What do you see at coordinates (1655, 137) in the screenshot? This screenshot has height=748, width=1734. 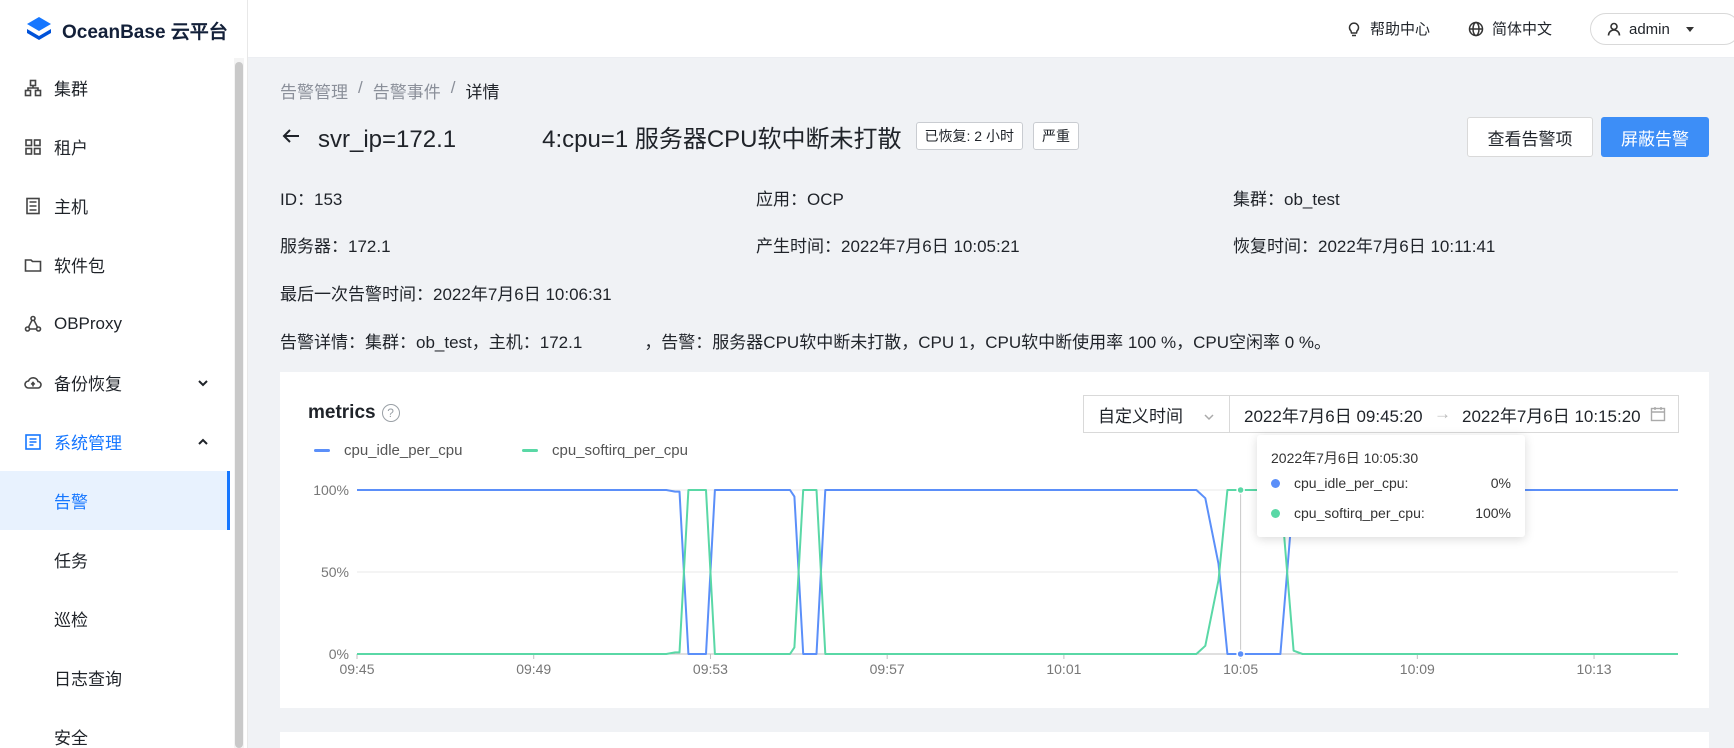 I see `mask-alarm-button: 屏蔽告警` at bounding box center [1655, 137].